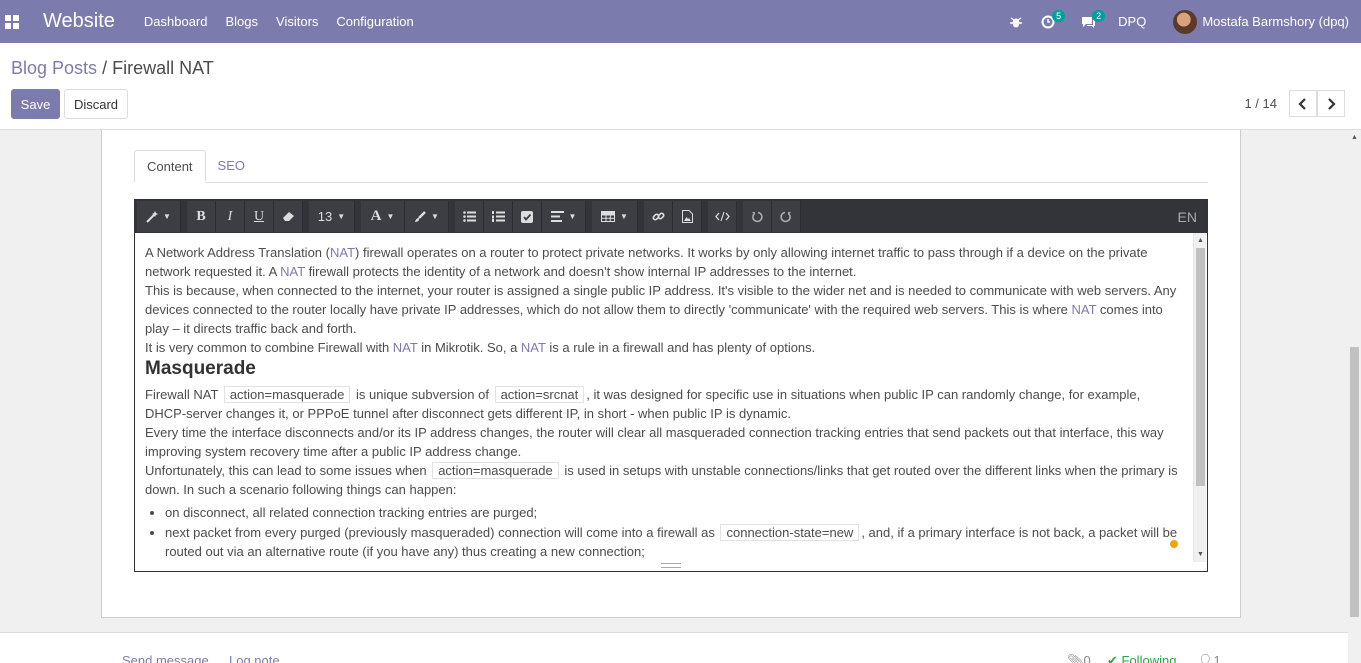 The height and width of the screenshot is (663, 1361). Describe the element at coordinates (259, 216) in the screenshot. I see `underline-button: U` at that location.